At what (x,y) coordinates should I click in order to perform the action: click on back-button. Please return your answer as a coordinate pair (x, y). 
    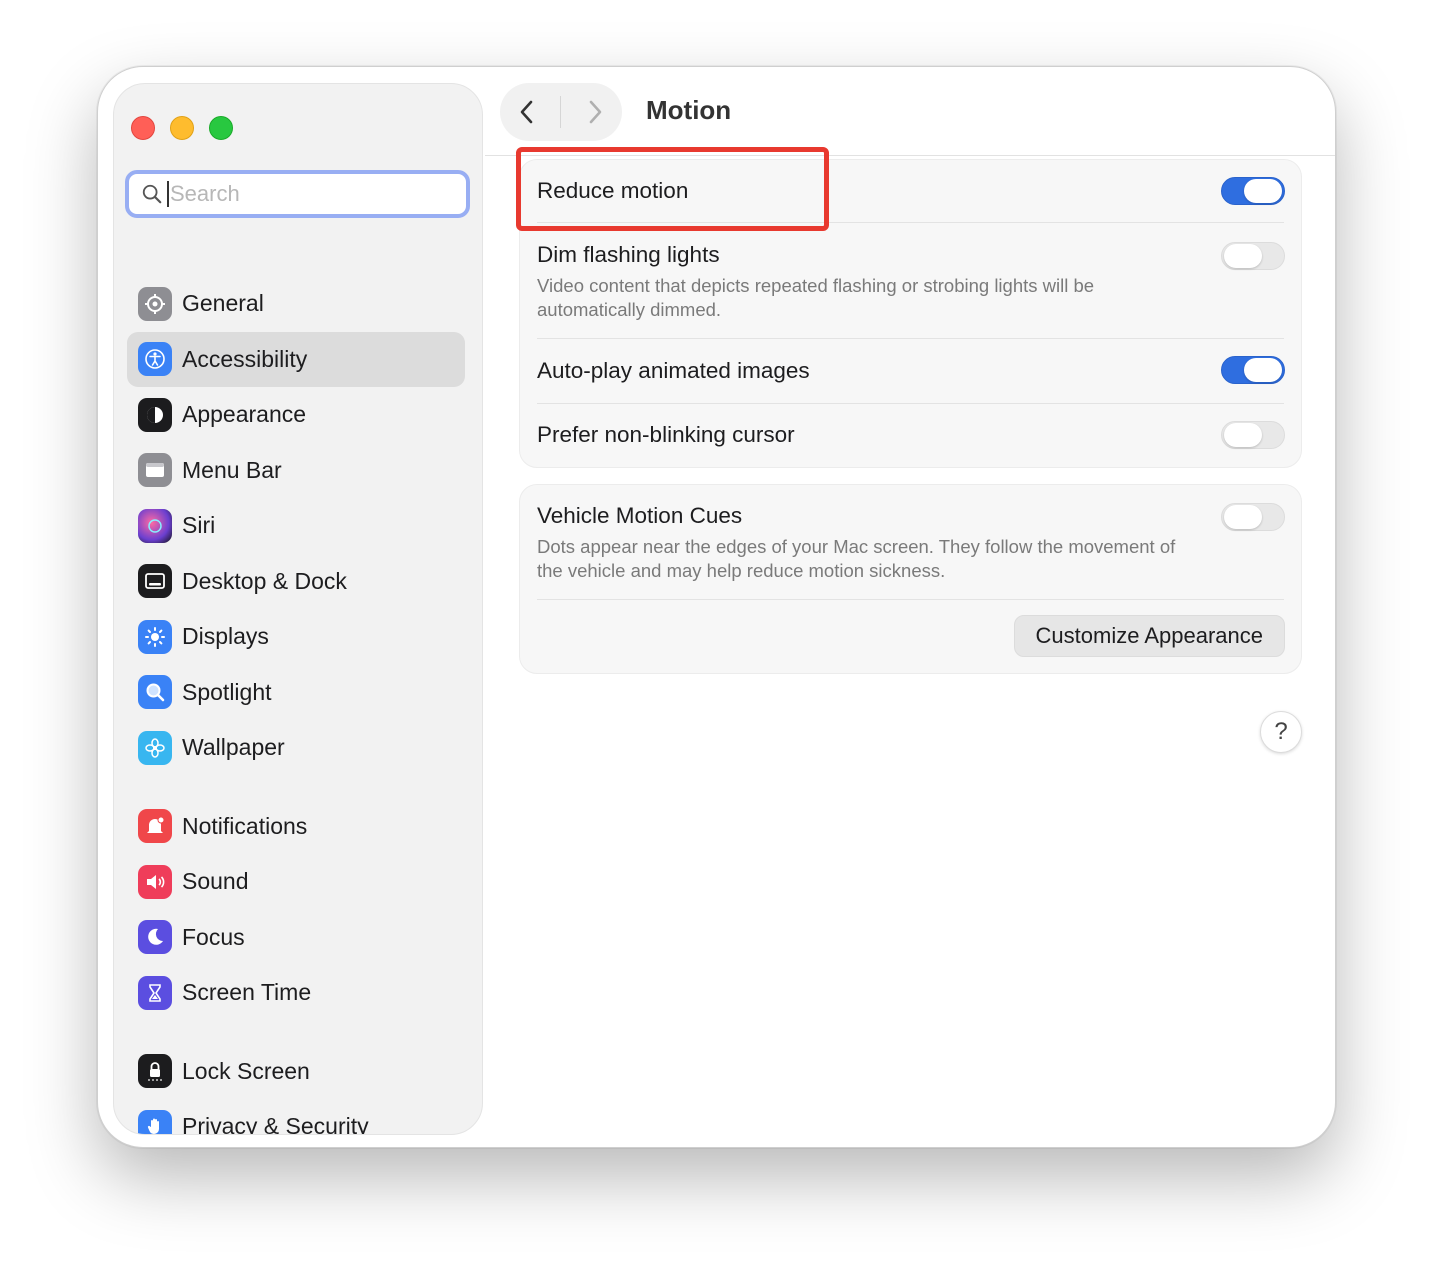
    Looking at the image, I should click on (527, 112).